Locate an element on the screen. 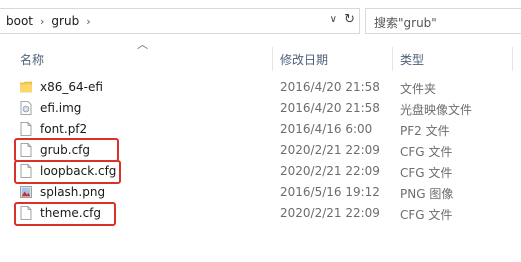 Image resolution: width=521 pixels, height=262 pixels. file-type: PNG 图像 is located at coordinates (427, 194).